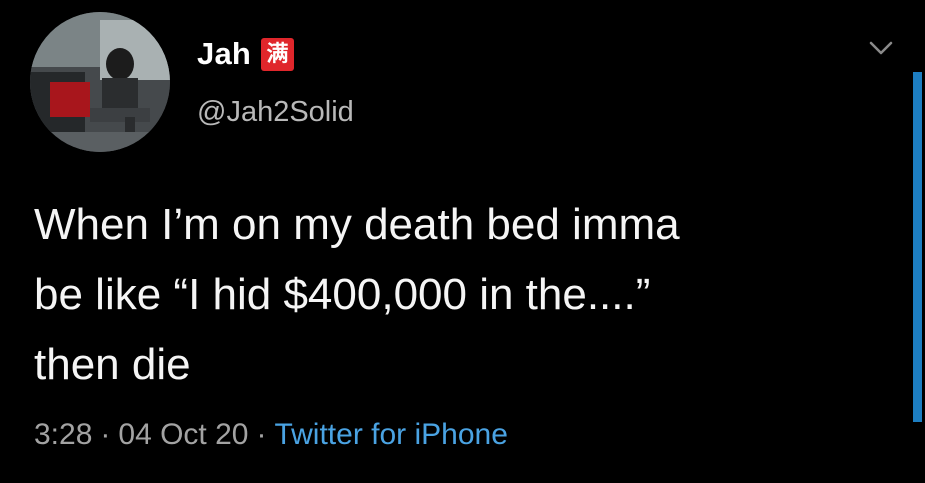  I want to click on tweet-source-link: Twitter for iPhone, so click(390, 434).